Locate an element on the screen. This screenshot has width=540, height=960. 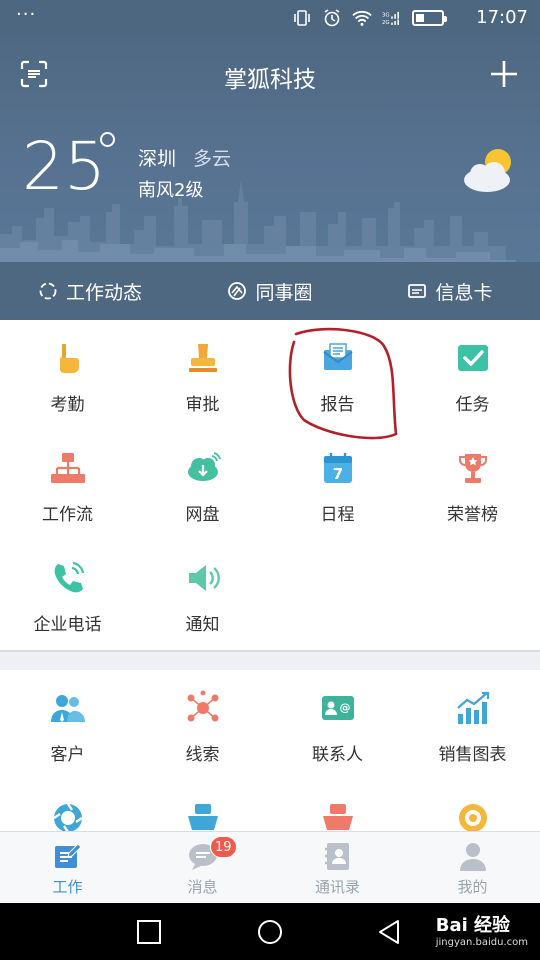
weather-condition: 多云 is located at coordinates (212, 159).